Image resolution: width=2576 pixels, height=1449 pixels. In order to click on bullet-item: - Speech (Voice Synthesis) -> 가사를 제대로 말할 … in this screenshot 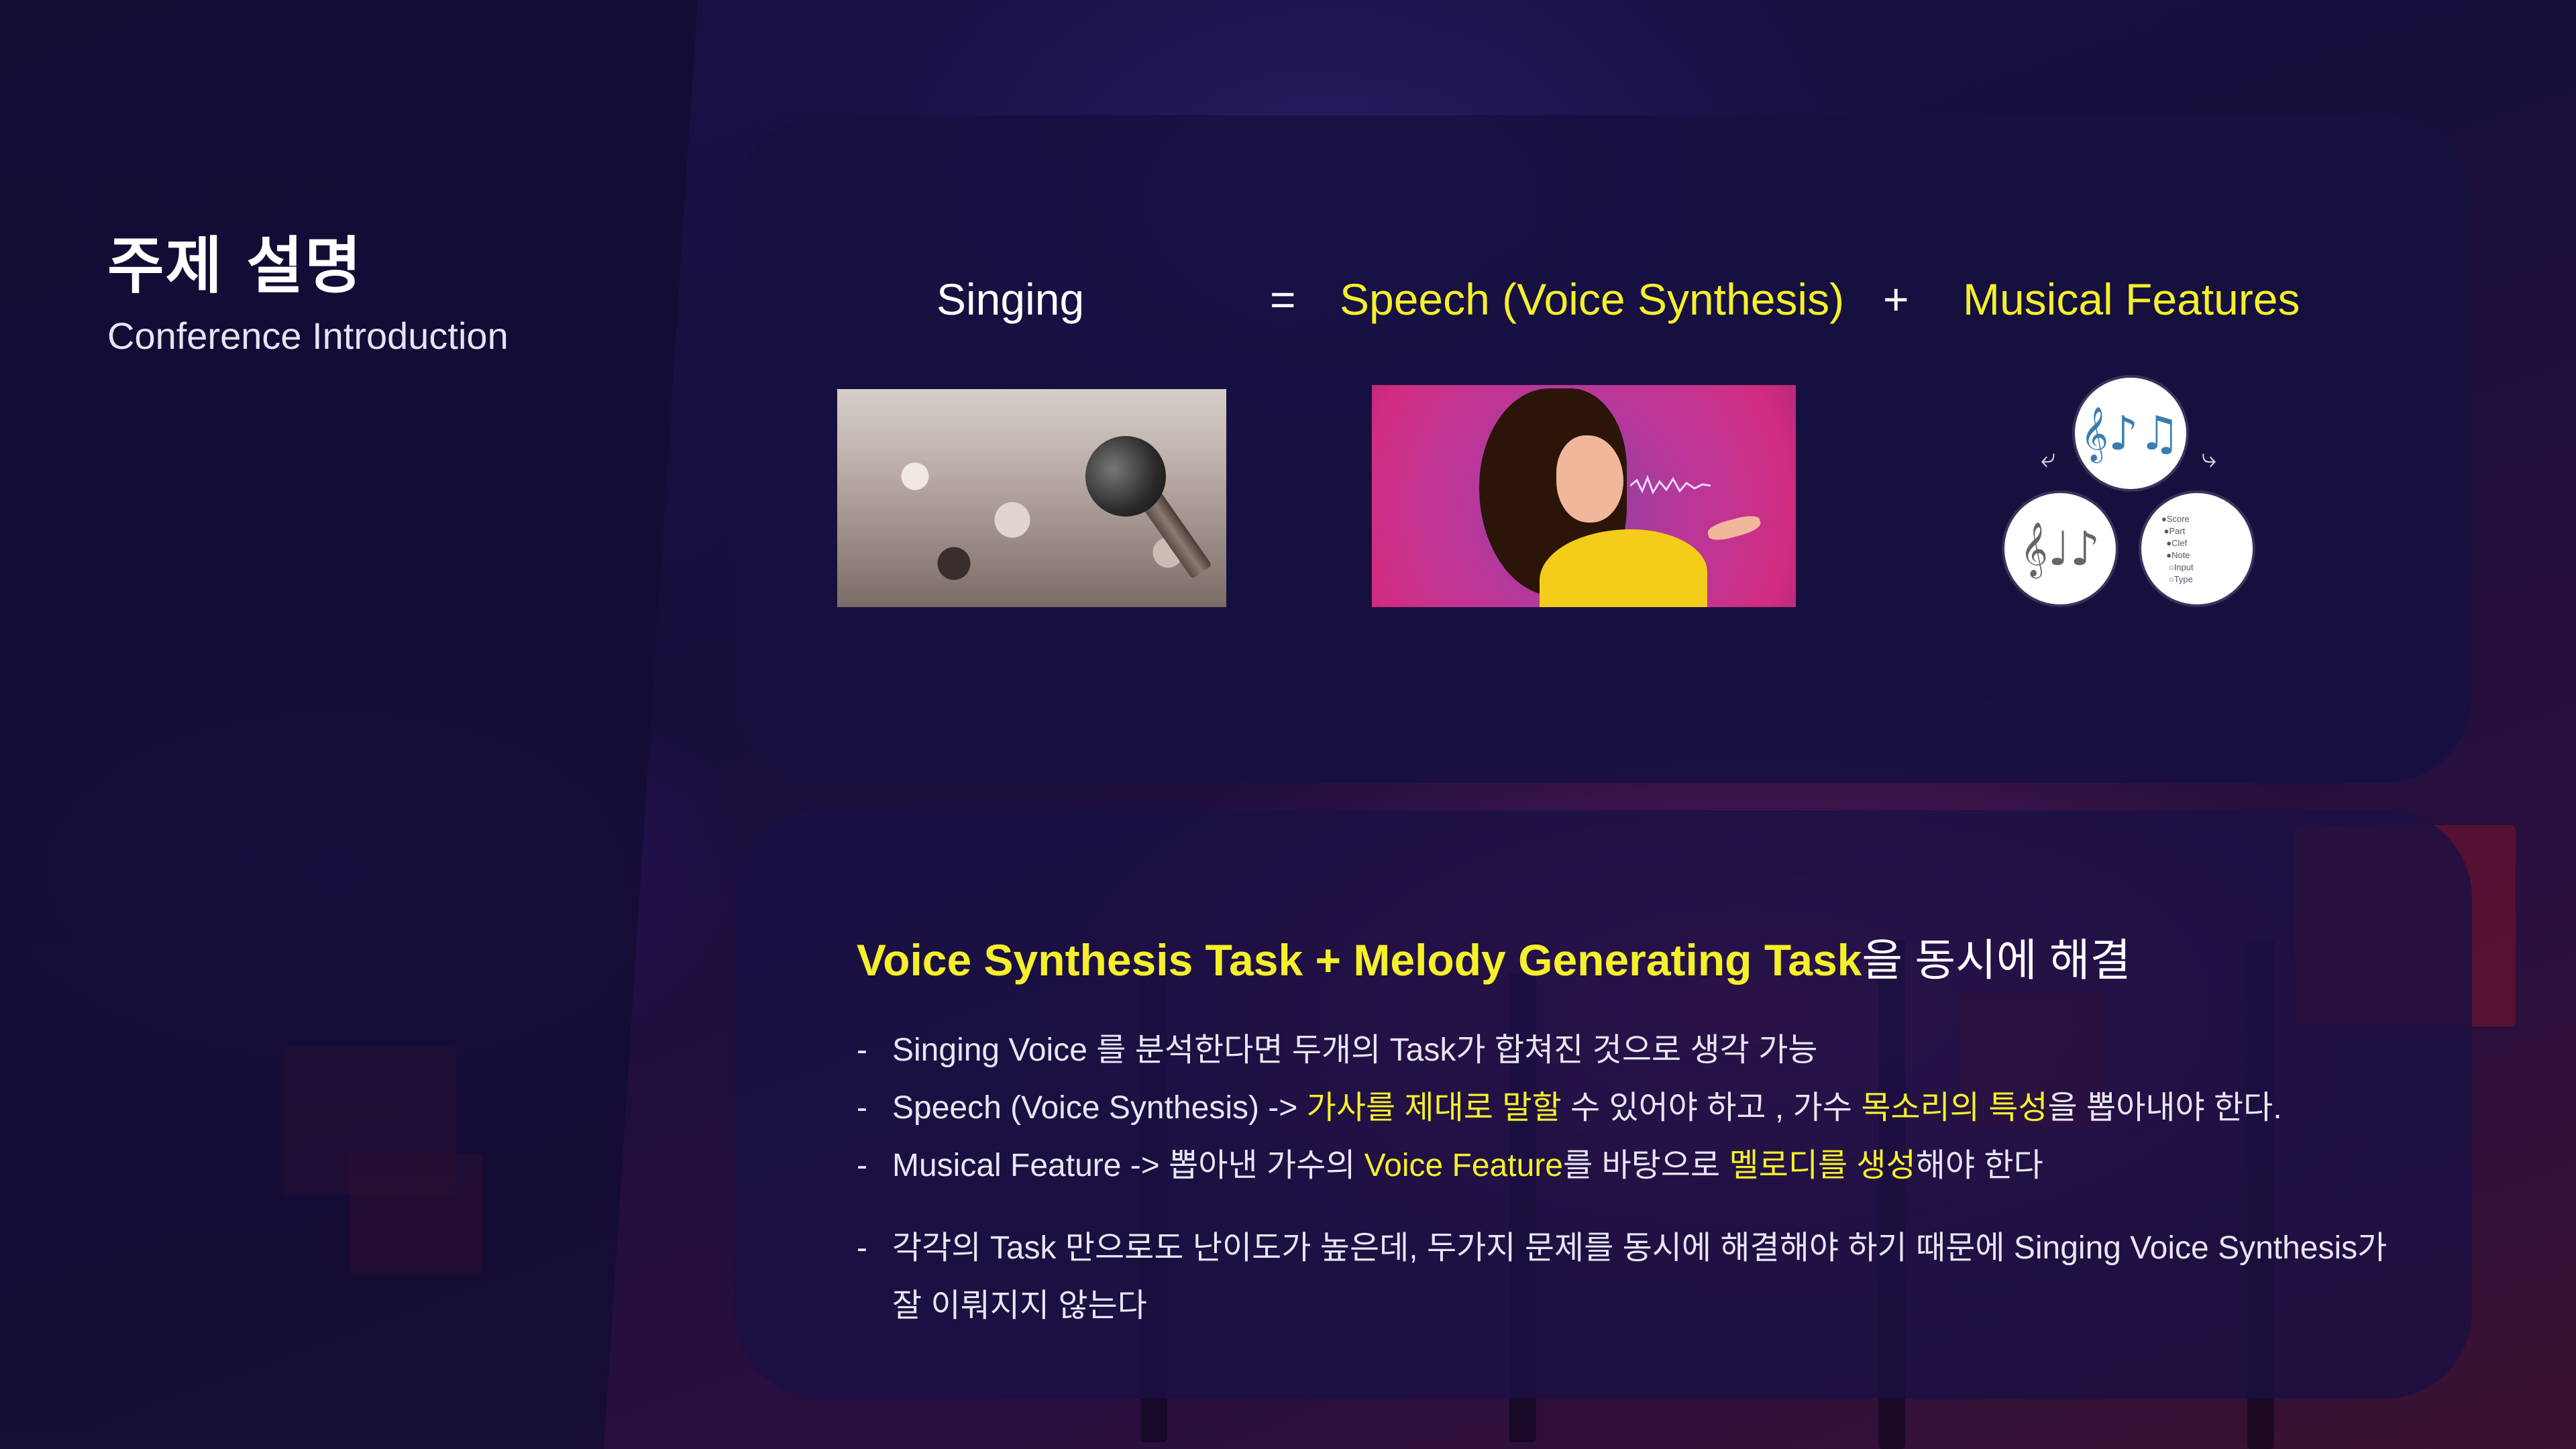, I will do `click(1569, 1108)`.